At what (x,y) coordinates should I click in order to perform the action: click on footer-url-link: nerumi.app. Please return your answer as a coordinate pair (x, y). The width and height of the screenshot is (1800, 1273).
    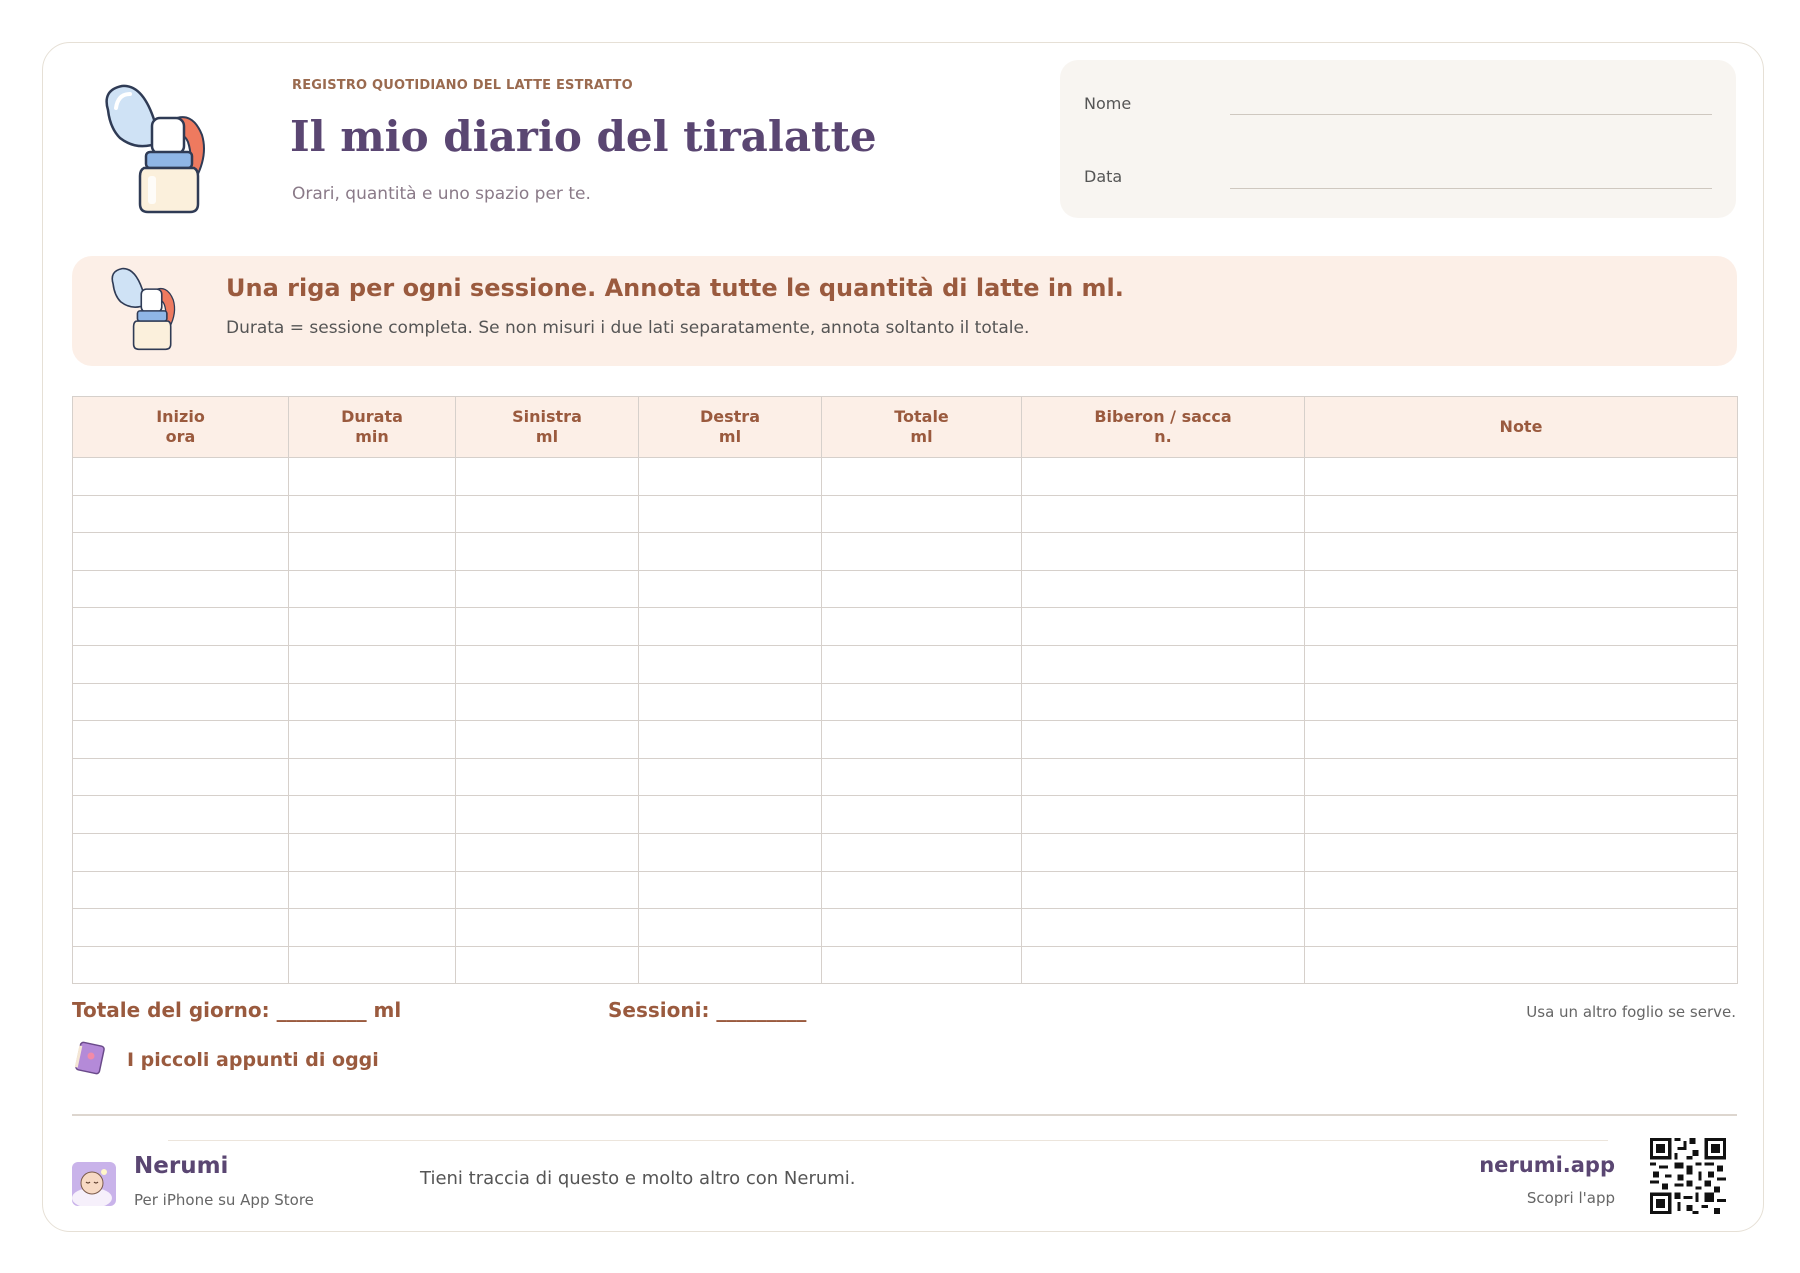
    Looking at the image, I should click on (1547, 1165).